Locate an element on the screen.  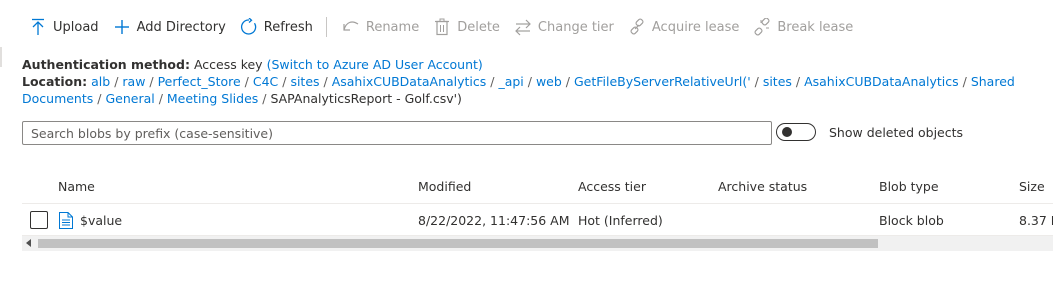
column-header-blob-type: Blob type is located at coordinates (909, 186).